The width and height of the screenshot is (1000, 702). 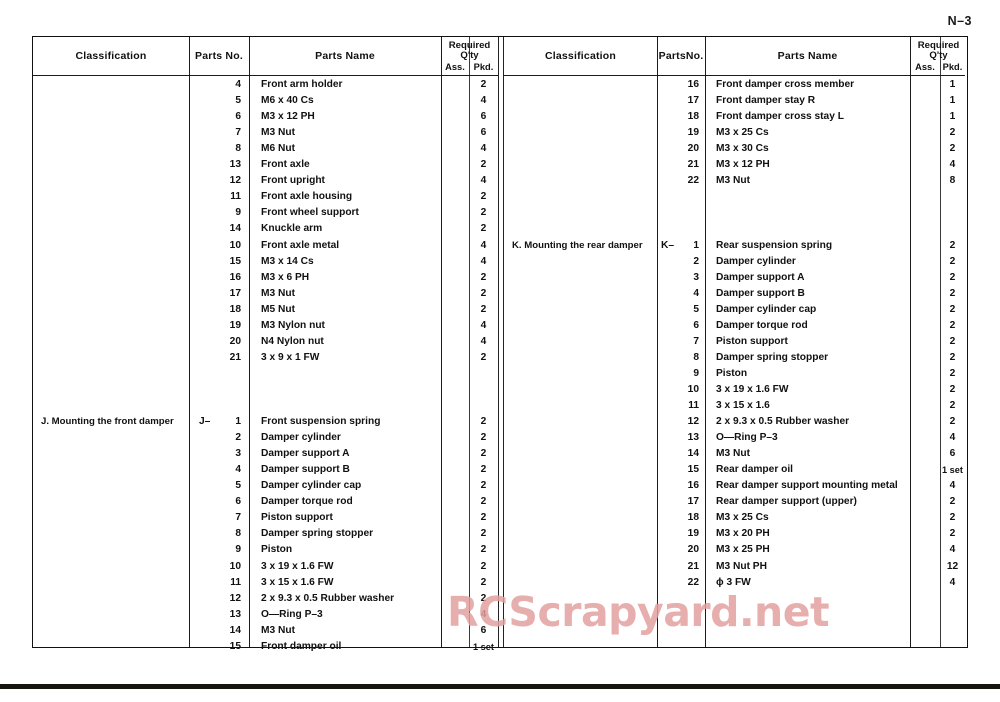 What do you see at coordinates (238, 133) in the screenshot?
I see `row-parts-no: 7` at bounding box center [238, 133].